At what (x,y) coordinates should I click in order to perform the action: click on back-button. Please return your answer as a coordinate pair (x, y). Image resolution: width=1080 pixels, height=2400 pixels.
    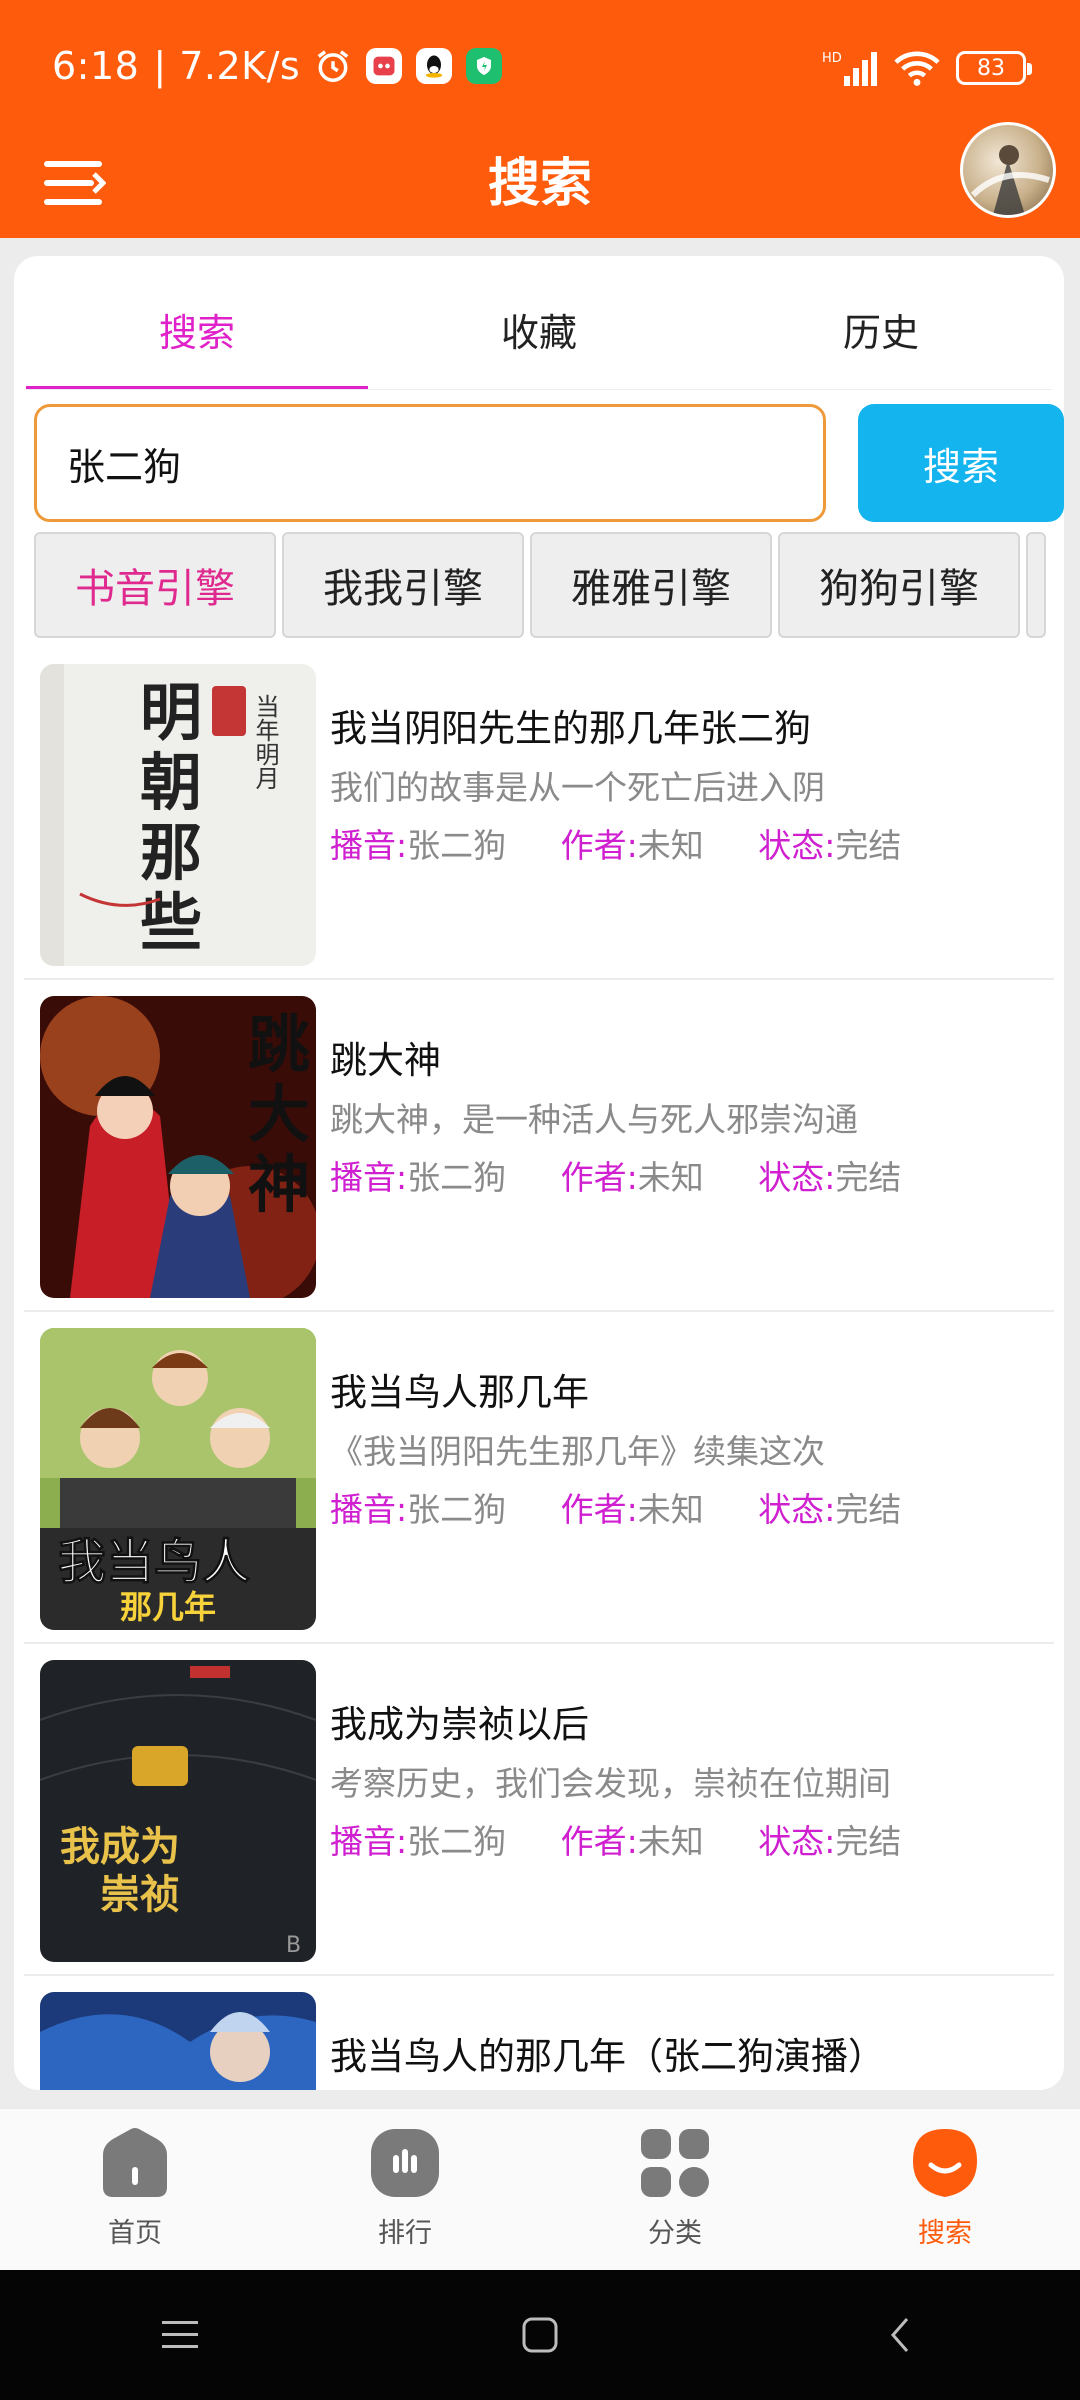
    Looking at the image, I should click on (900, 2335).